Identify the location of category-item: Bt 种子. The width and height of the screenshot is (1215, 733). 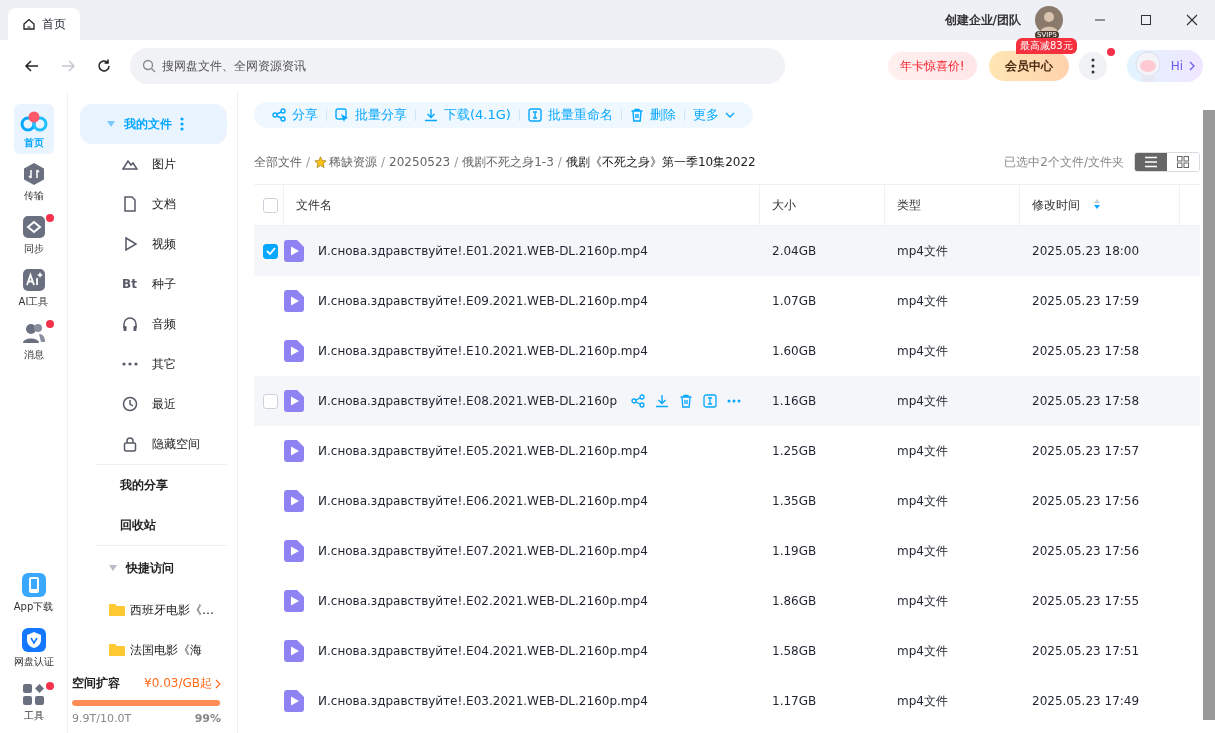
(153, 284).